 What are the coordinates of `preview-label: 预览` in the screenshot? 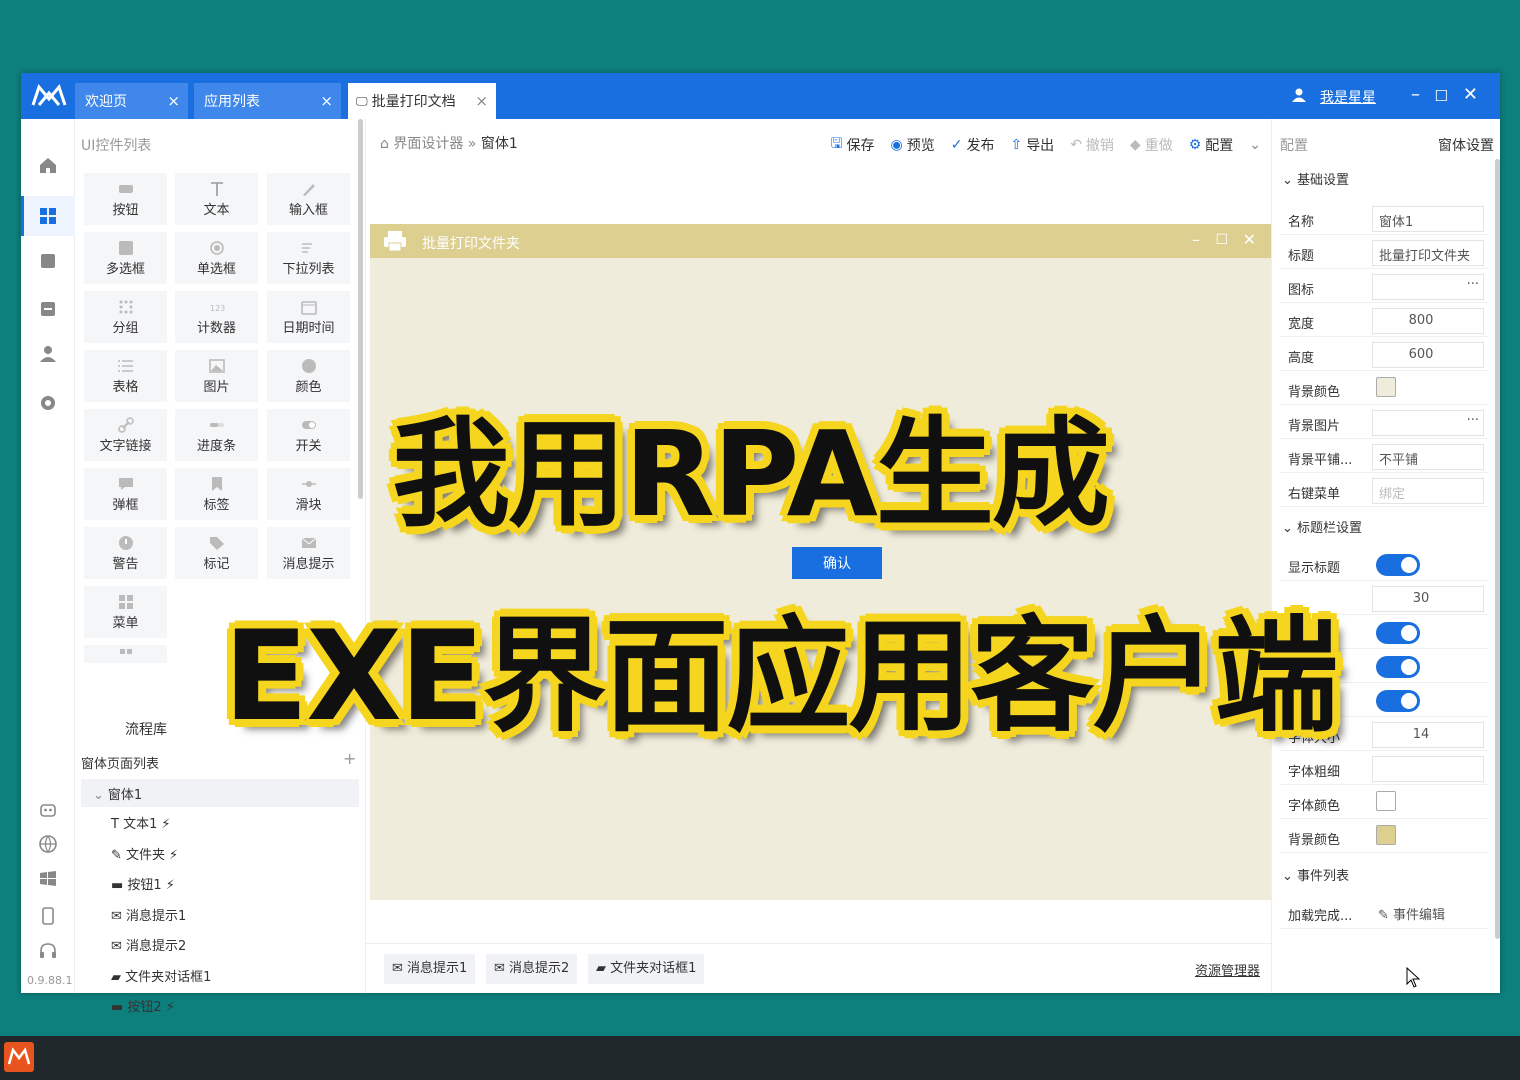 It's located at (920, 146).